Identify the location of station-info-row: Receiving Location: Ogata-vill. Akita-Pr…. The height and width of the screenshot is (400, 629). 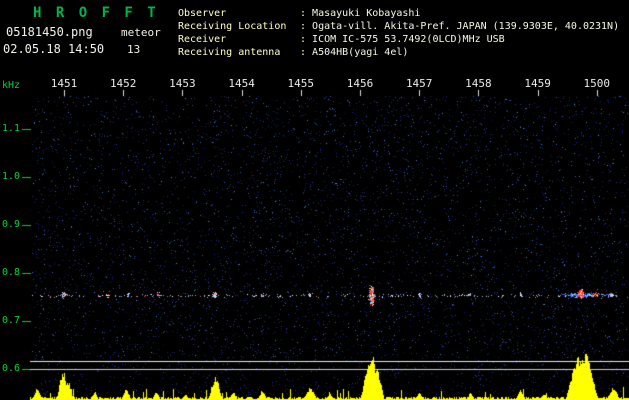
(398, 26).